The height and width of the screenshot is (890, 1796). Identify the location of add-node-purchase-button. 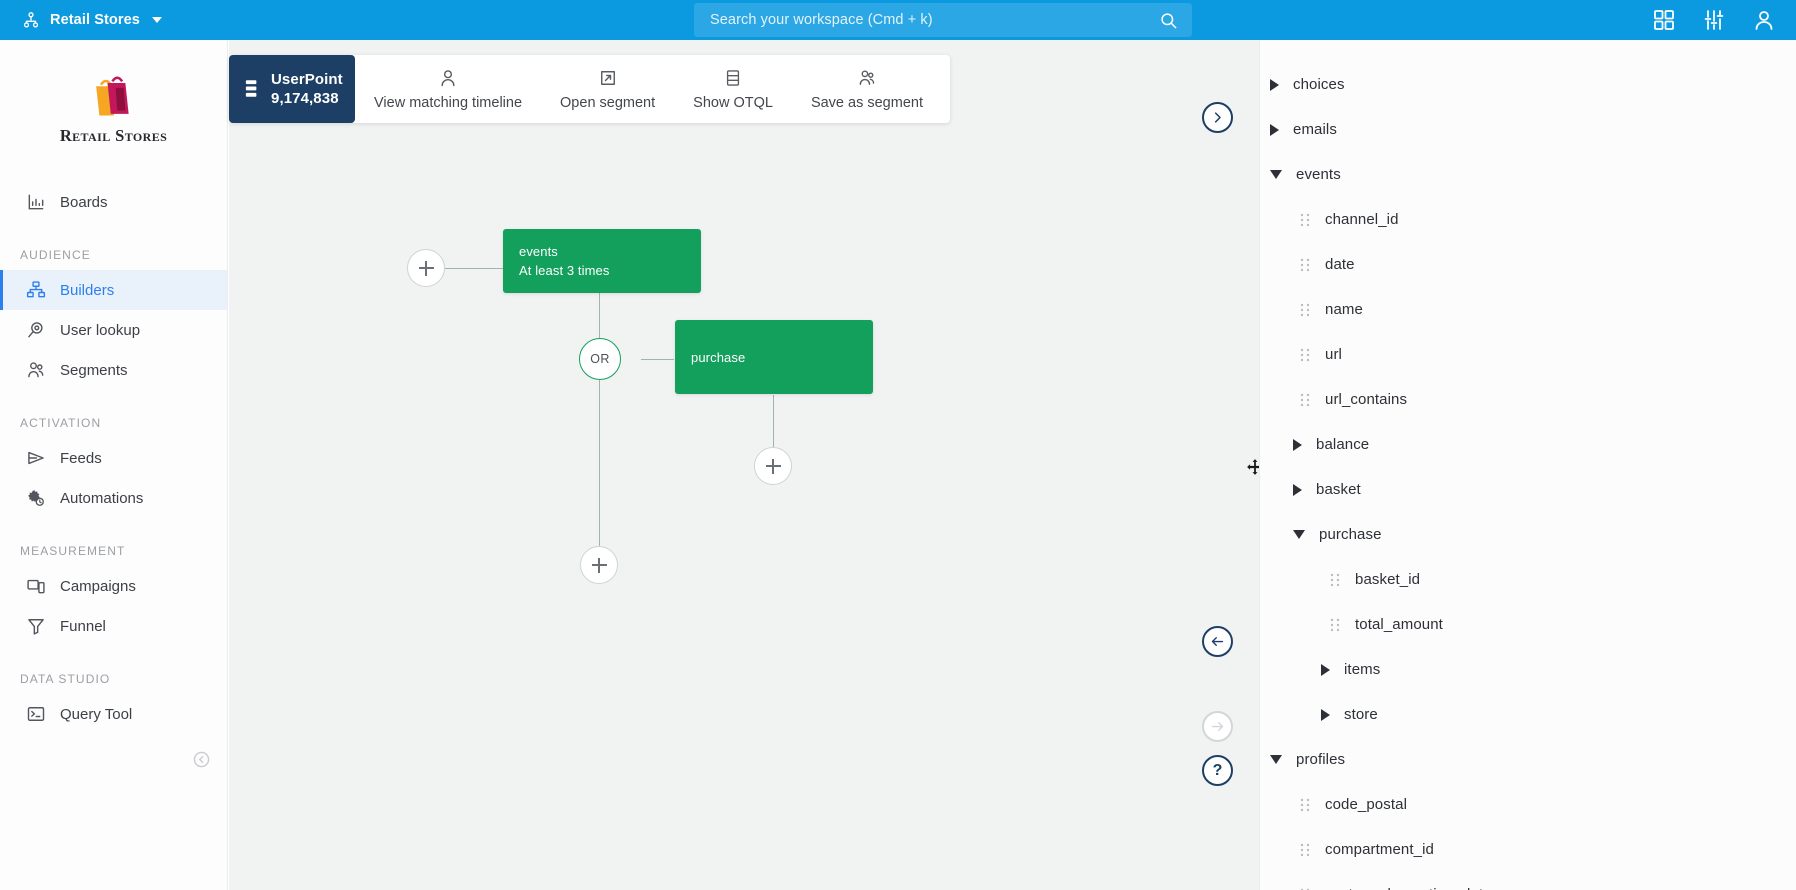
(773, 466).